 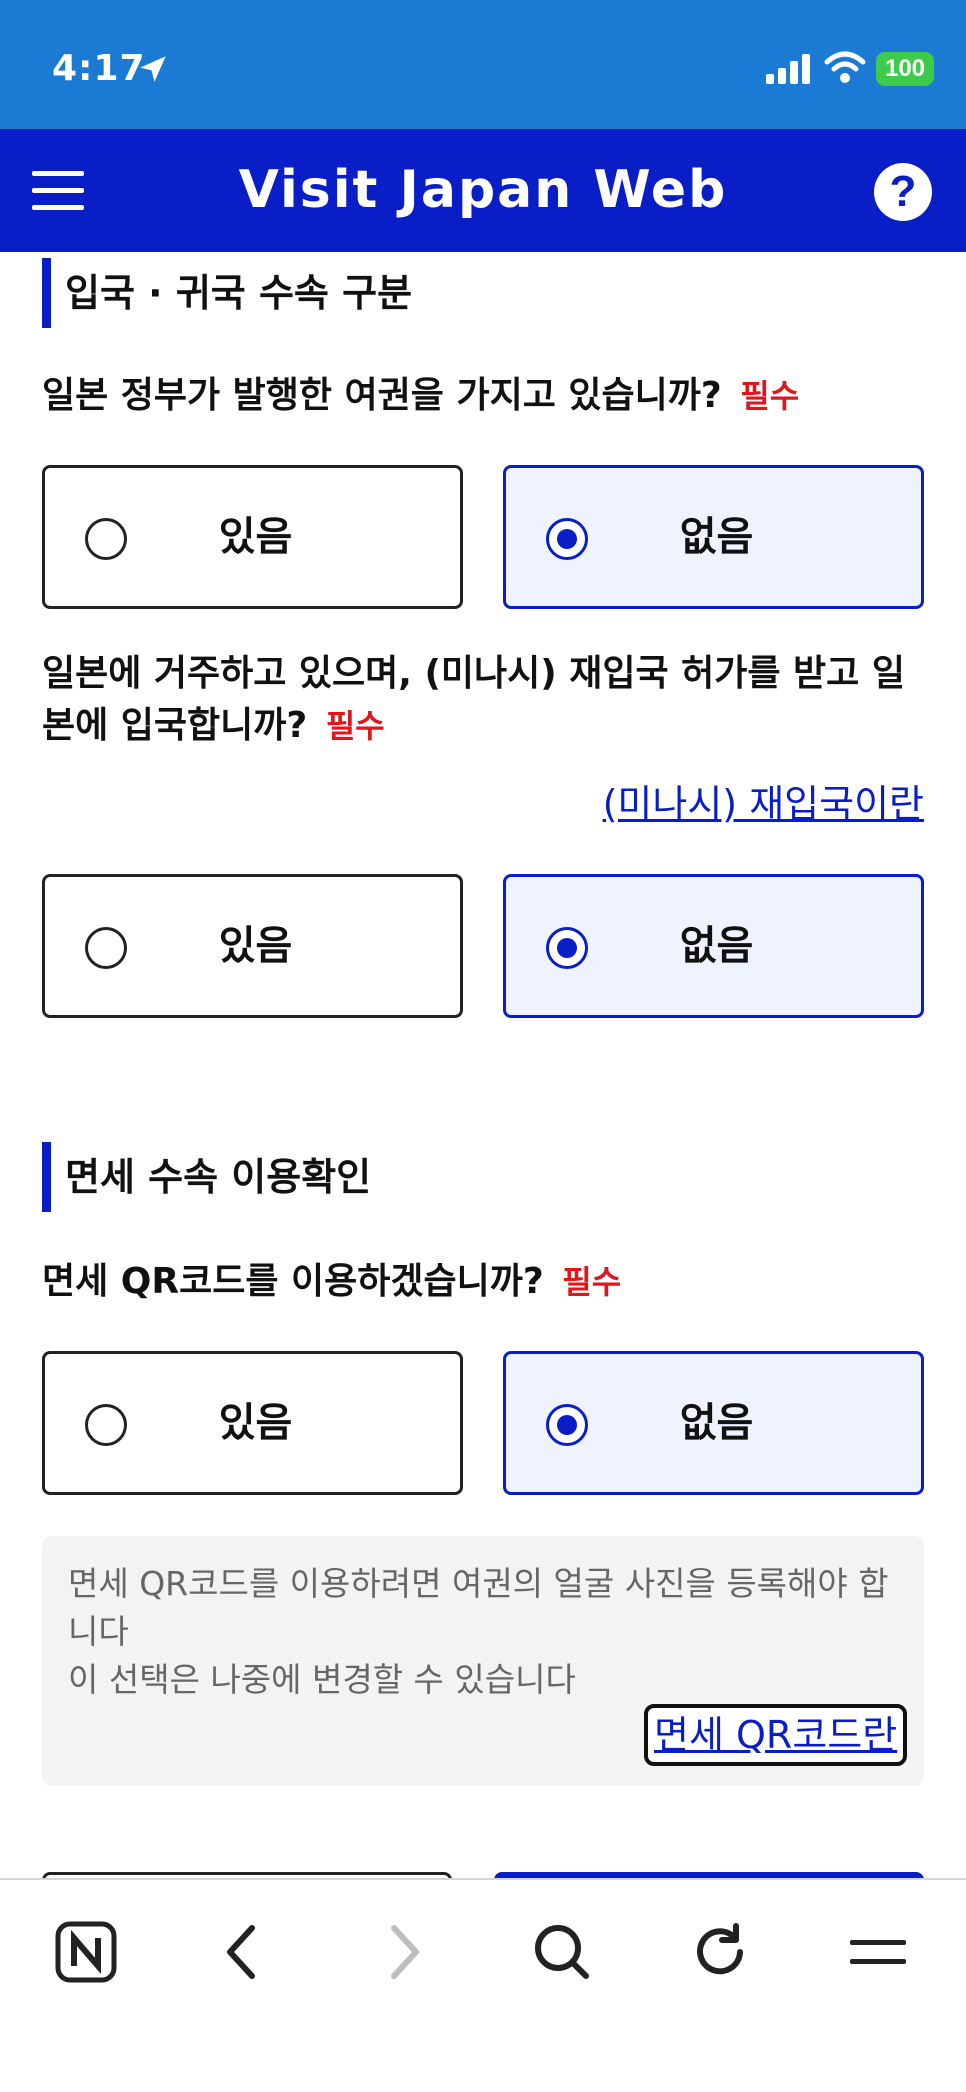 What do you see at coordinates (99, 68) in the screenshot?
I see `status-time: 4:17` at bounding box center [99, 68].